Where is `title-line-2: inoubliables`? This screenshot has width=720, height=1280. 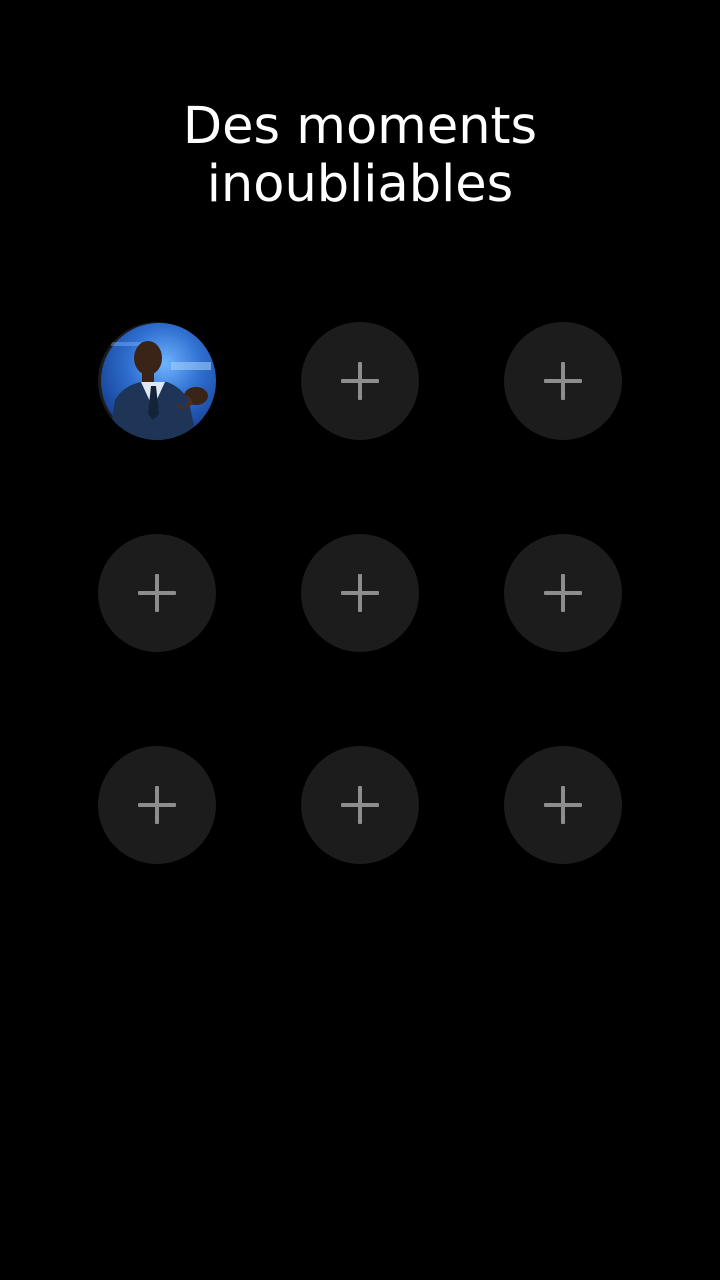 title-line-2: inoubliables is located at coordinates (360, 184).